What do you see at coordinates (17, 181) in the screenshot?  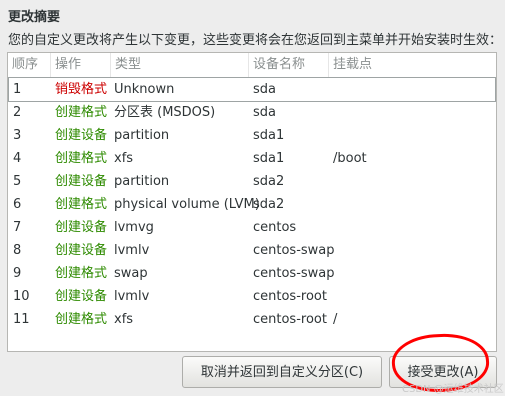 I see `cell-order: 5` at bounding box center [17, 181].